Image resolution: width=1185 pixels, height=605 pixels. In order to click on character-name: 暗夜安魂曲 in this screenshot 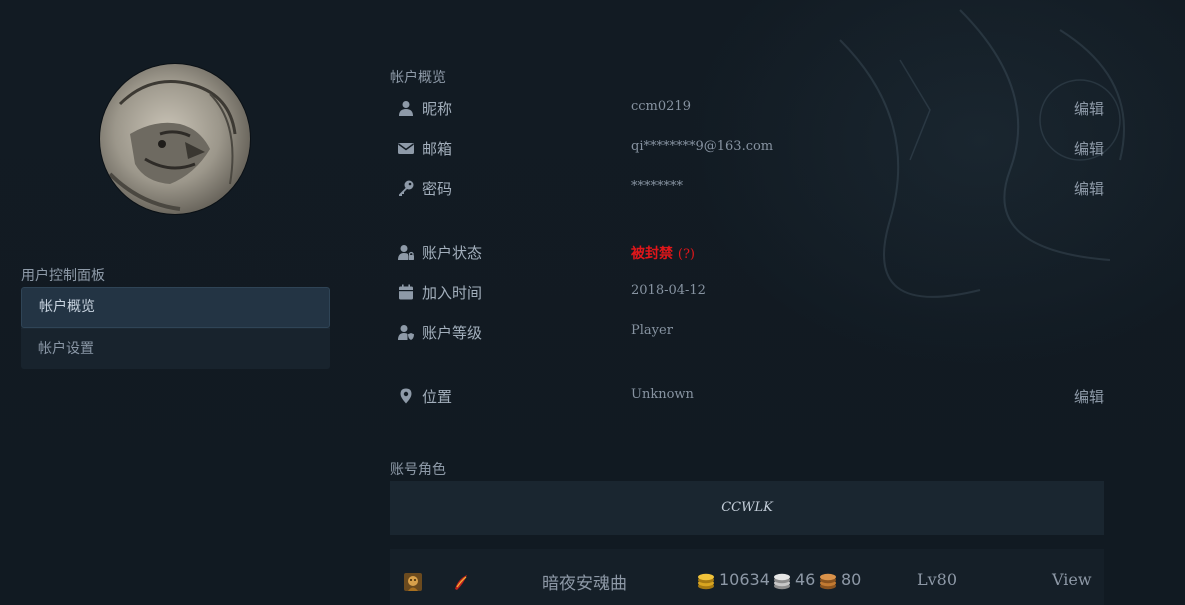, I will do `click(584, 584)`.